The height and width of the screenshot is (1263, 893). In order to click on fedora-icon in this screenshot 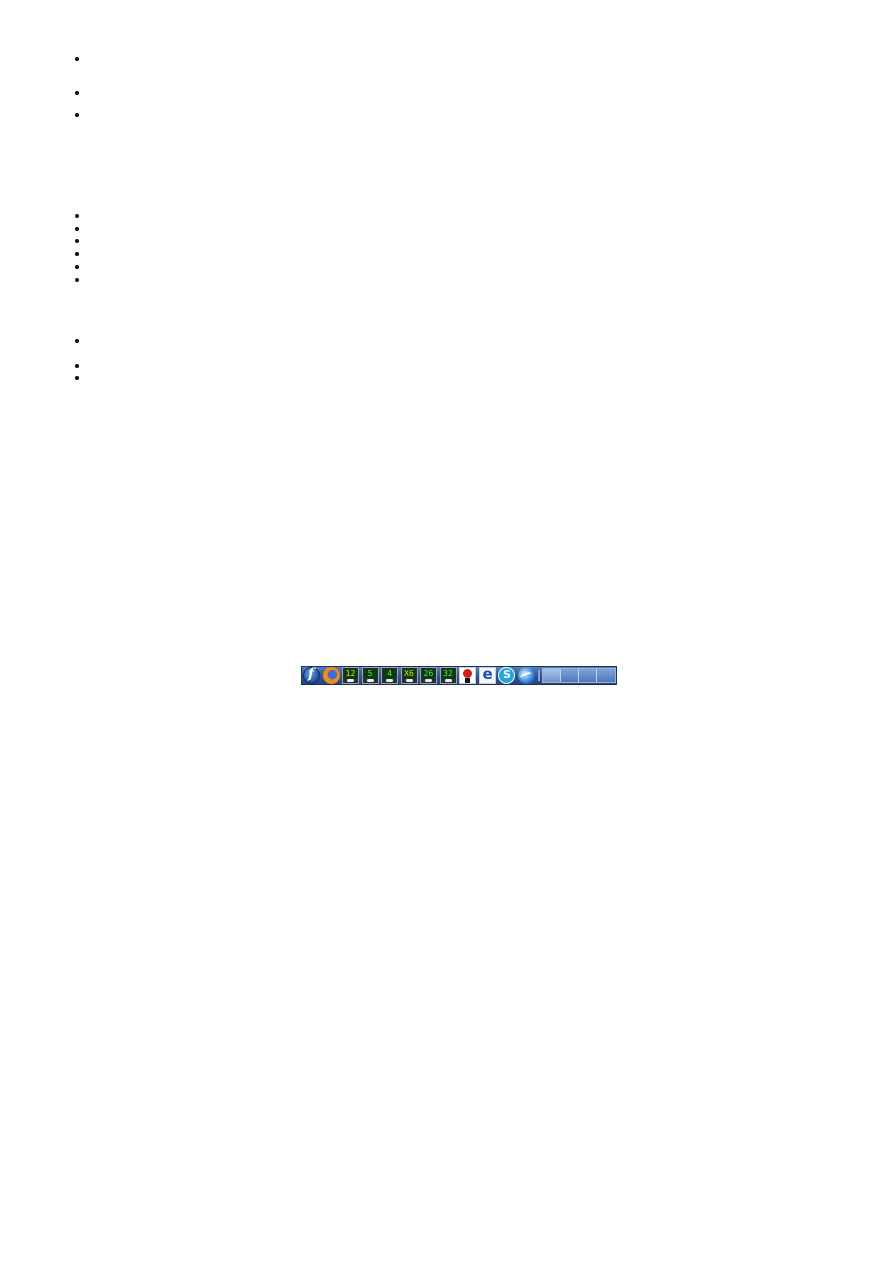, I will do `click(311, 675)`.